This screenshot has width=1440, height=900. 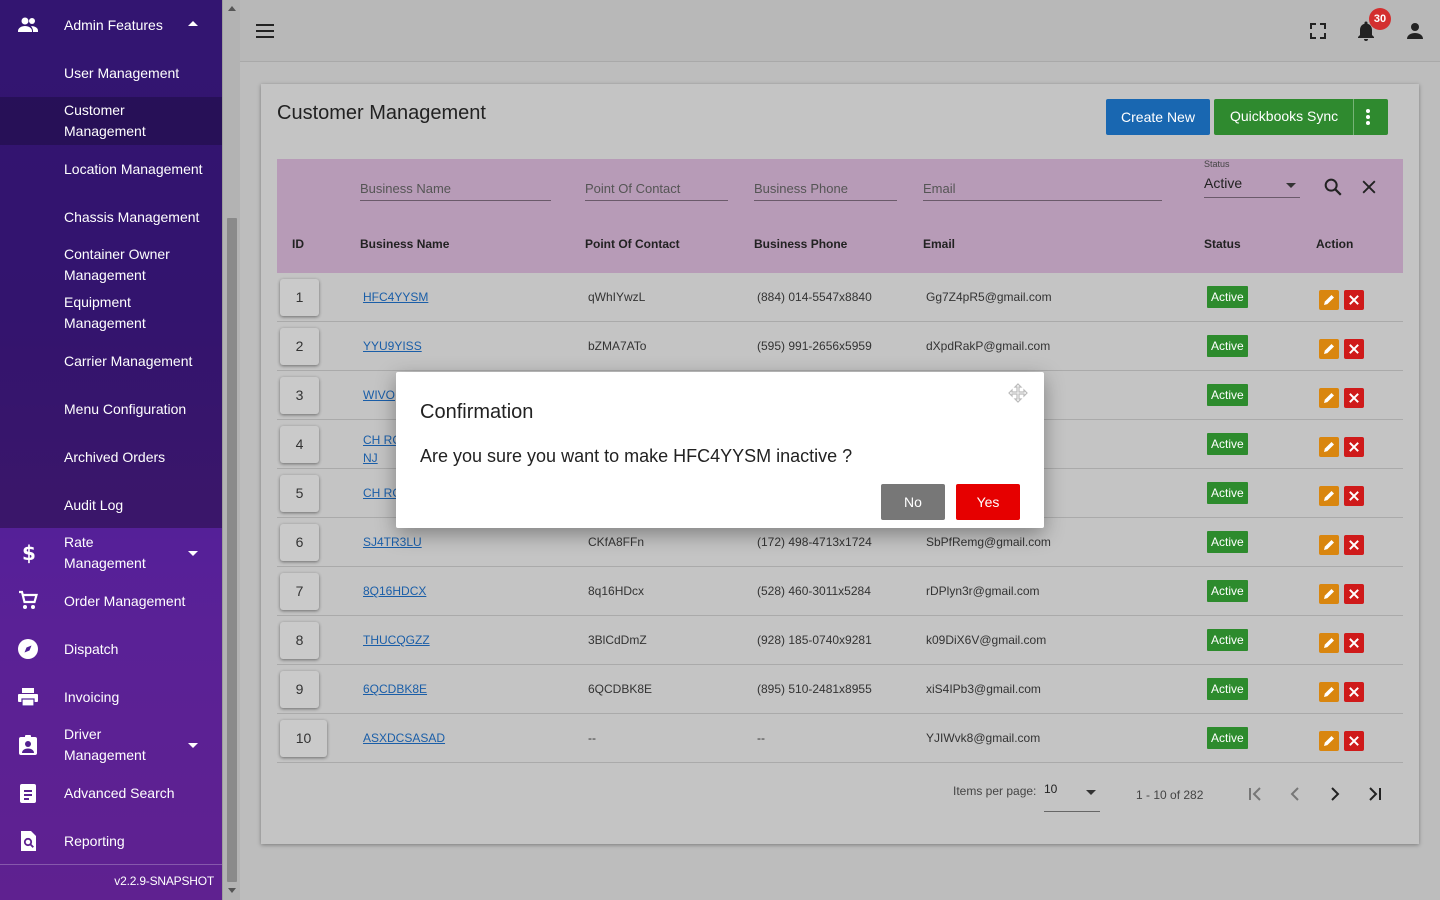 I want to click on last-page-icon, so click(x=1375, y=794).